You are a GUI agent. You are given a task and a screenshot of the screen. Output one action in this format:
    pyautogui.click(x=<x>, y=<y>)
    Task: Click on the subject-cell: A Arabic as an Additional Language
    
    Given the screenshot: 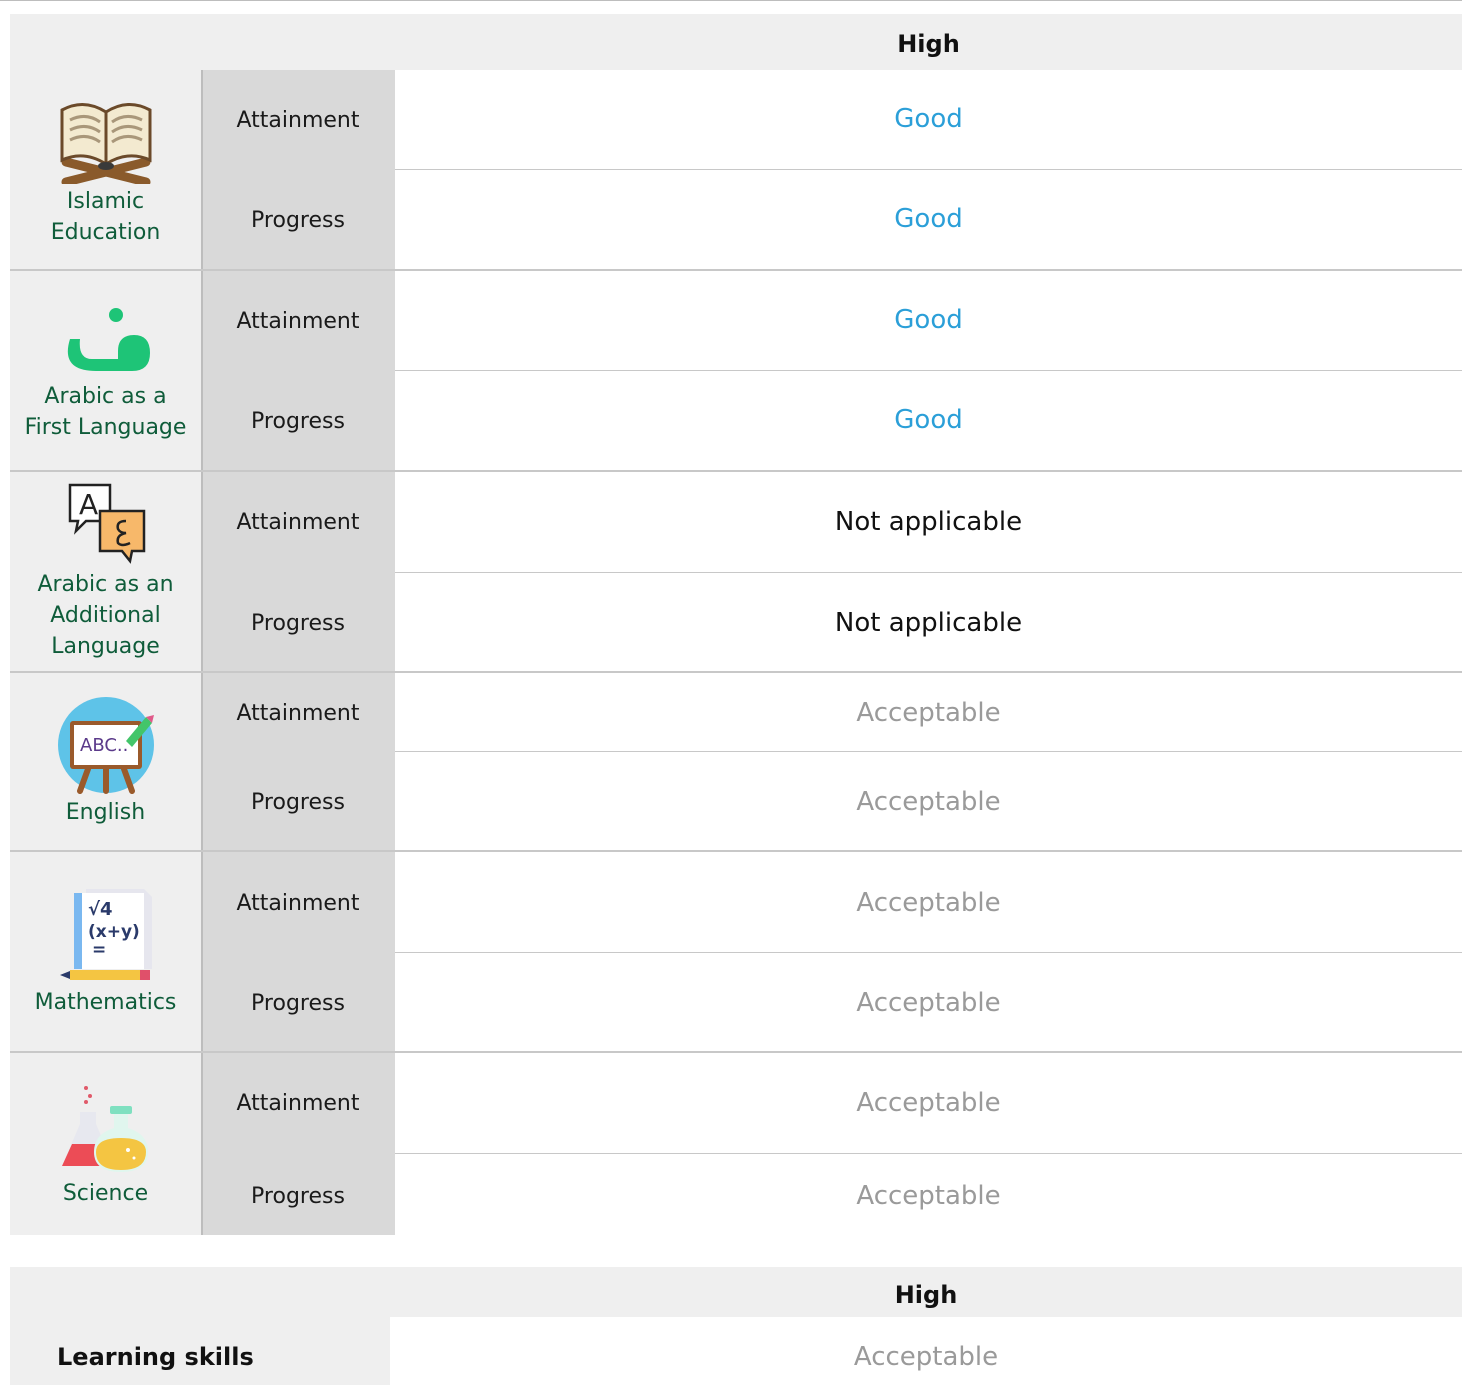 What is the action you would take?
    pyautogui.click(x=105, y=571)
    